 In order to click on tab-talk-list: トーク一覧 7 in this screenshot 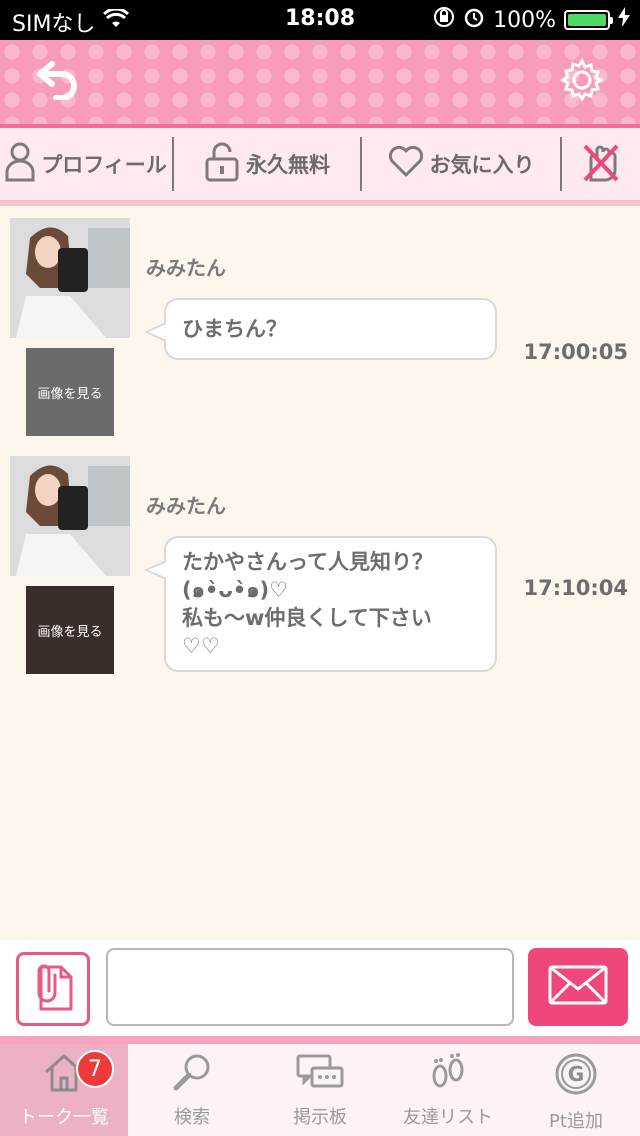, I will do `click(64, 1090)`.